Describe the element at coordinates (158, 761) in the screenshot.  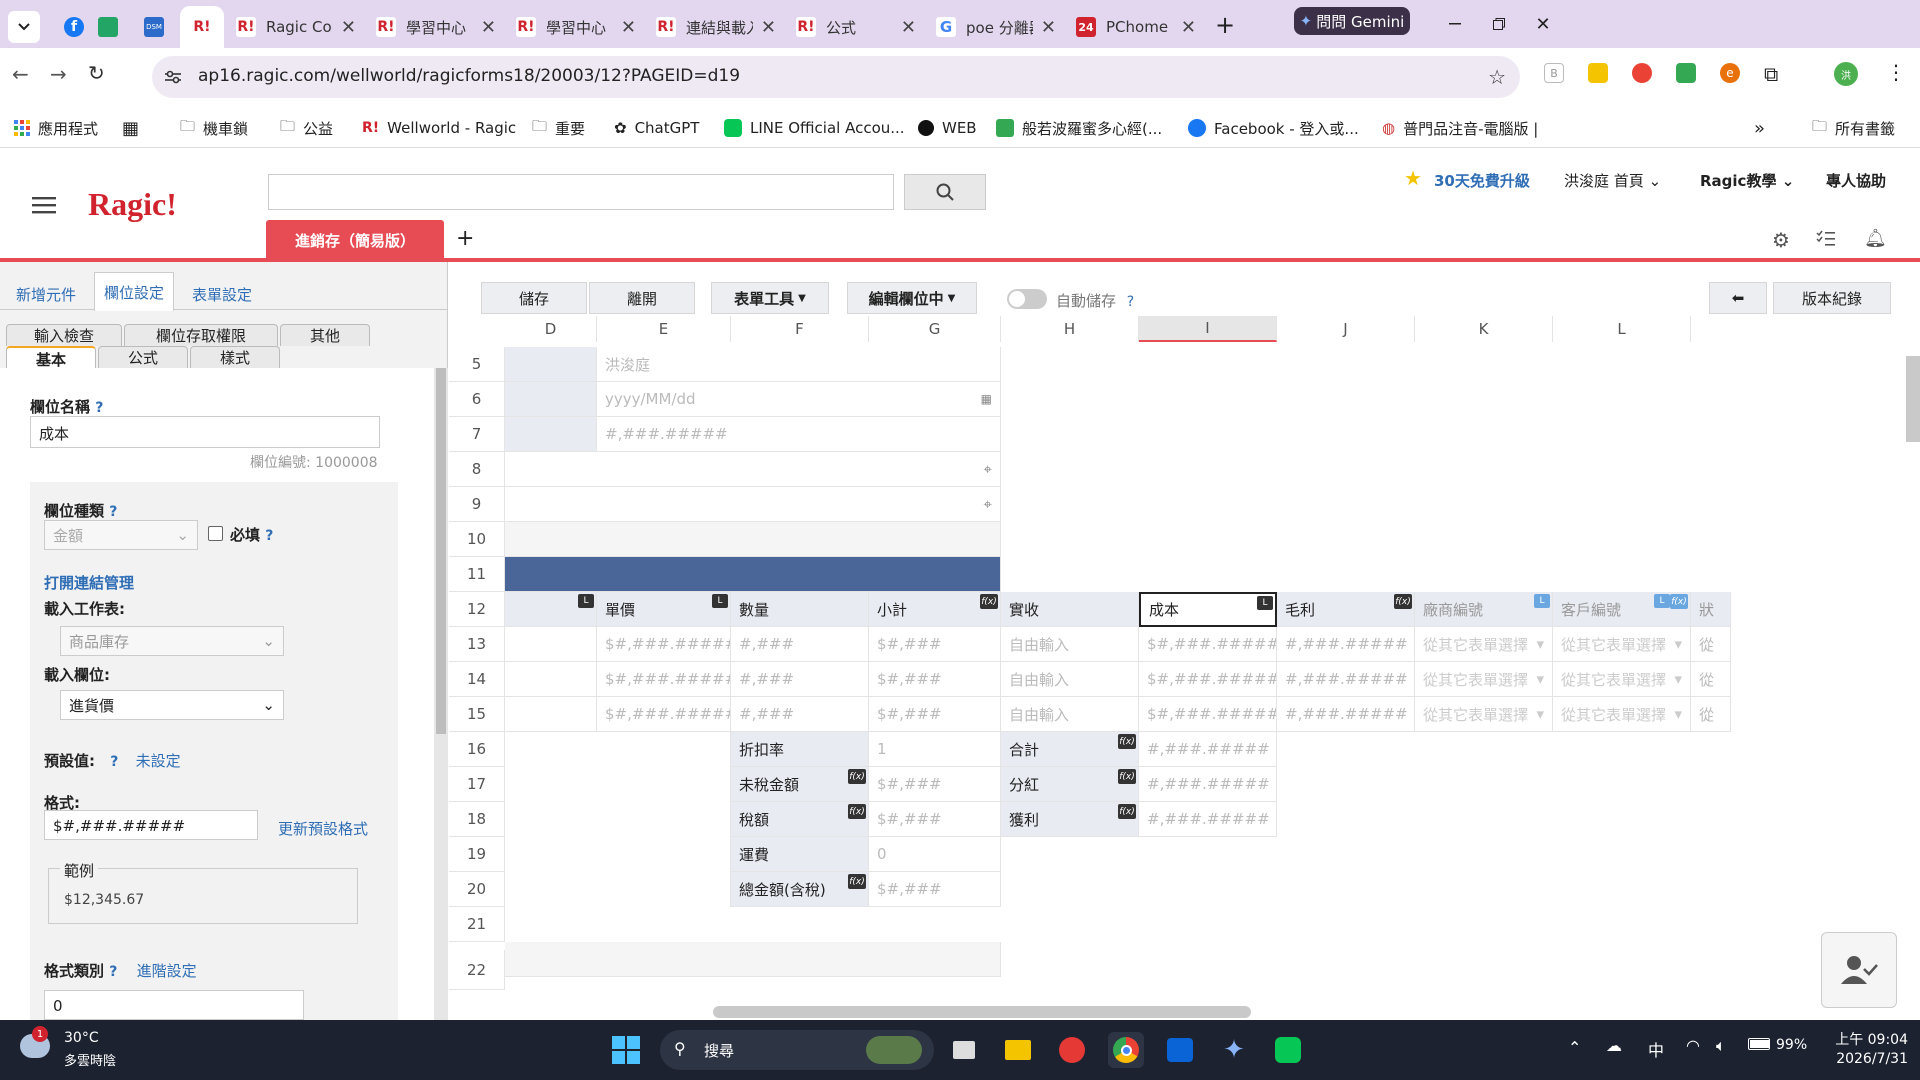
I see `default-value-link: 未設定` at that location.